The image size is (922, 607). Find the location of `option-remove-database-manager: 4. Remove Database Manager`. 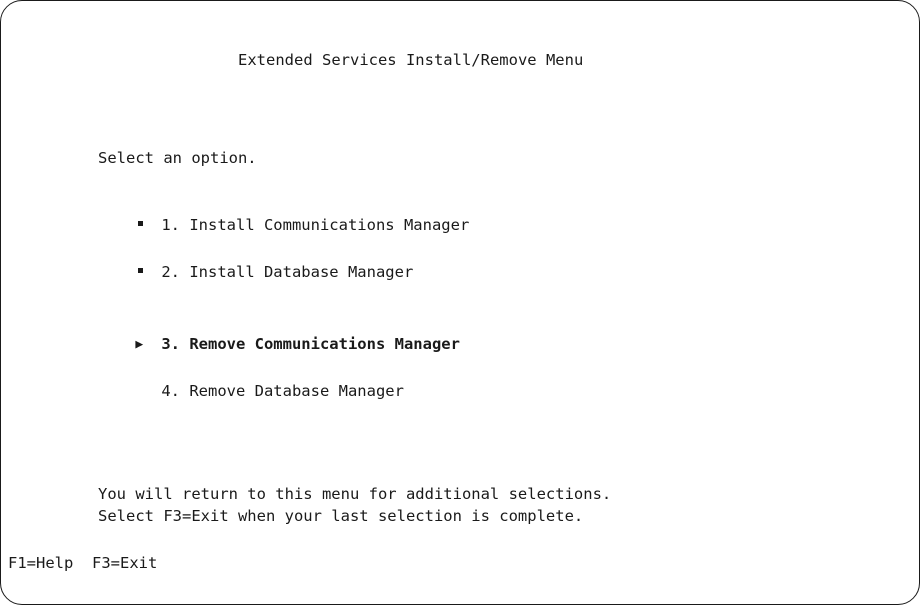

option-remove-database-manager: 4. Remove Database Manager is located at coordinates (251, 391).